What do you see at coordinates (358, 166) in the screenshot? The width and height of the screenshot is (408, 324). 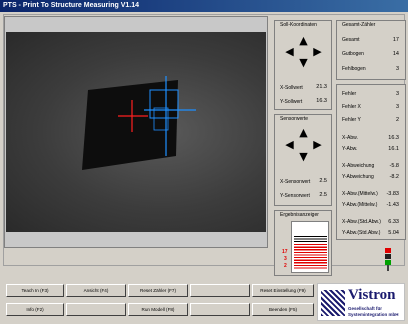 I see `x-abweichung-label: X-Abweichung` at bounding box center [358, 166].